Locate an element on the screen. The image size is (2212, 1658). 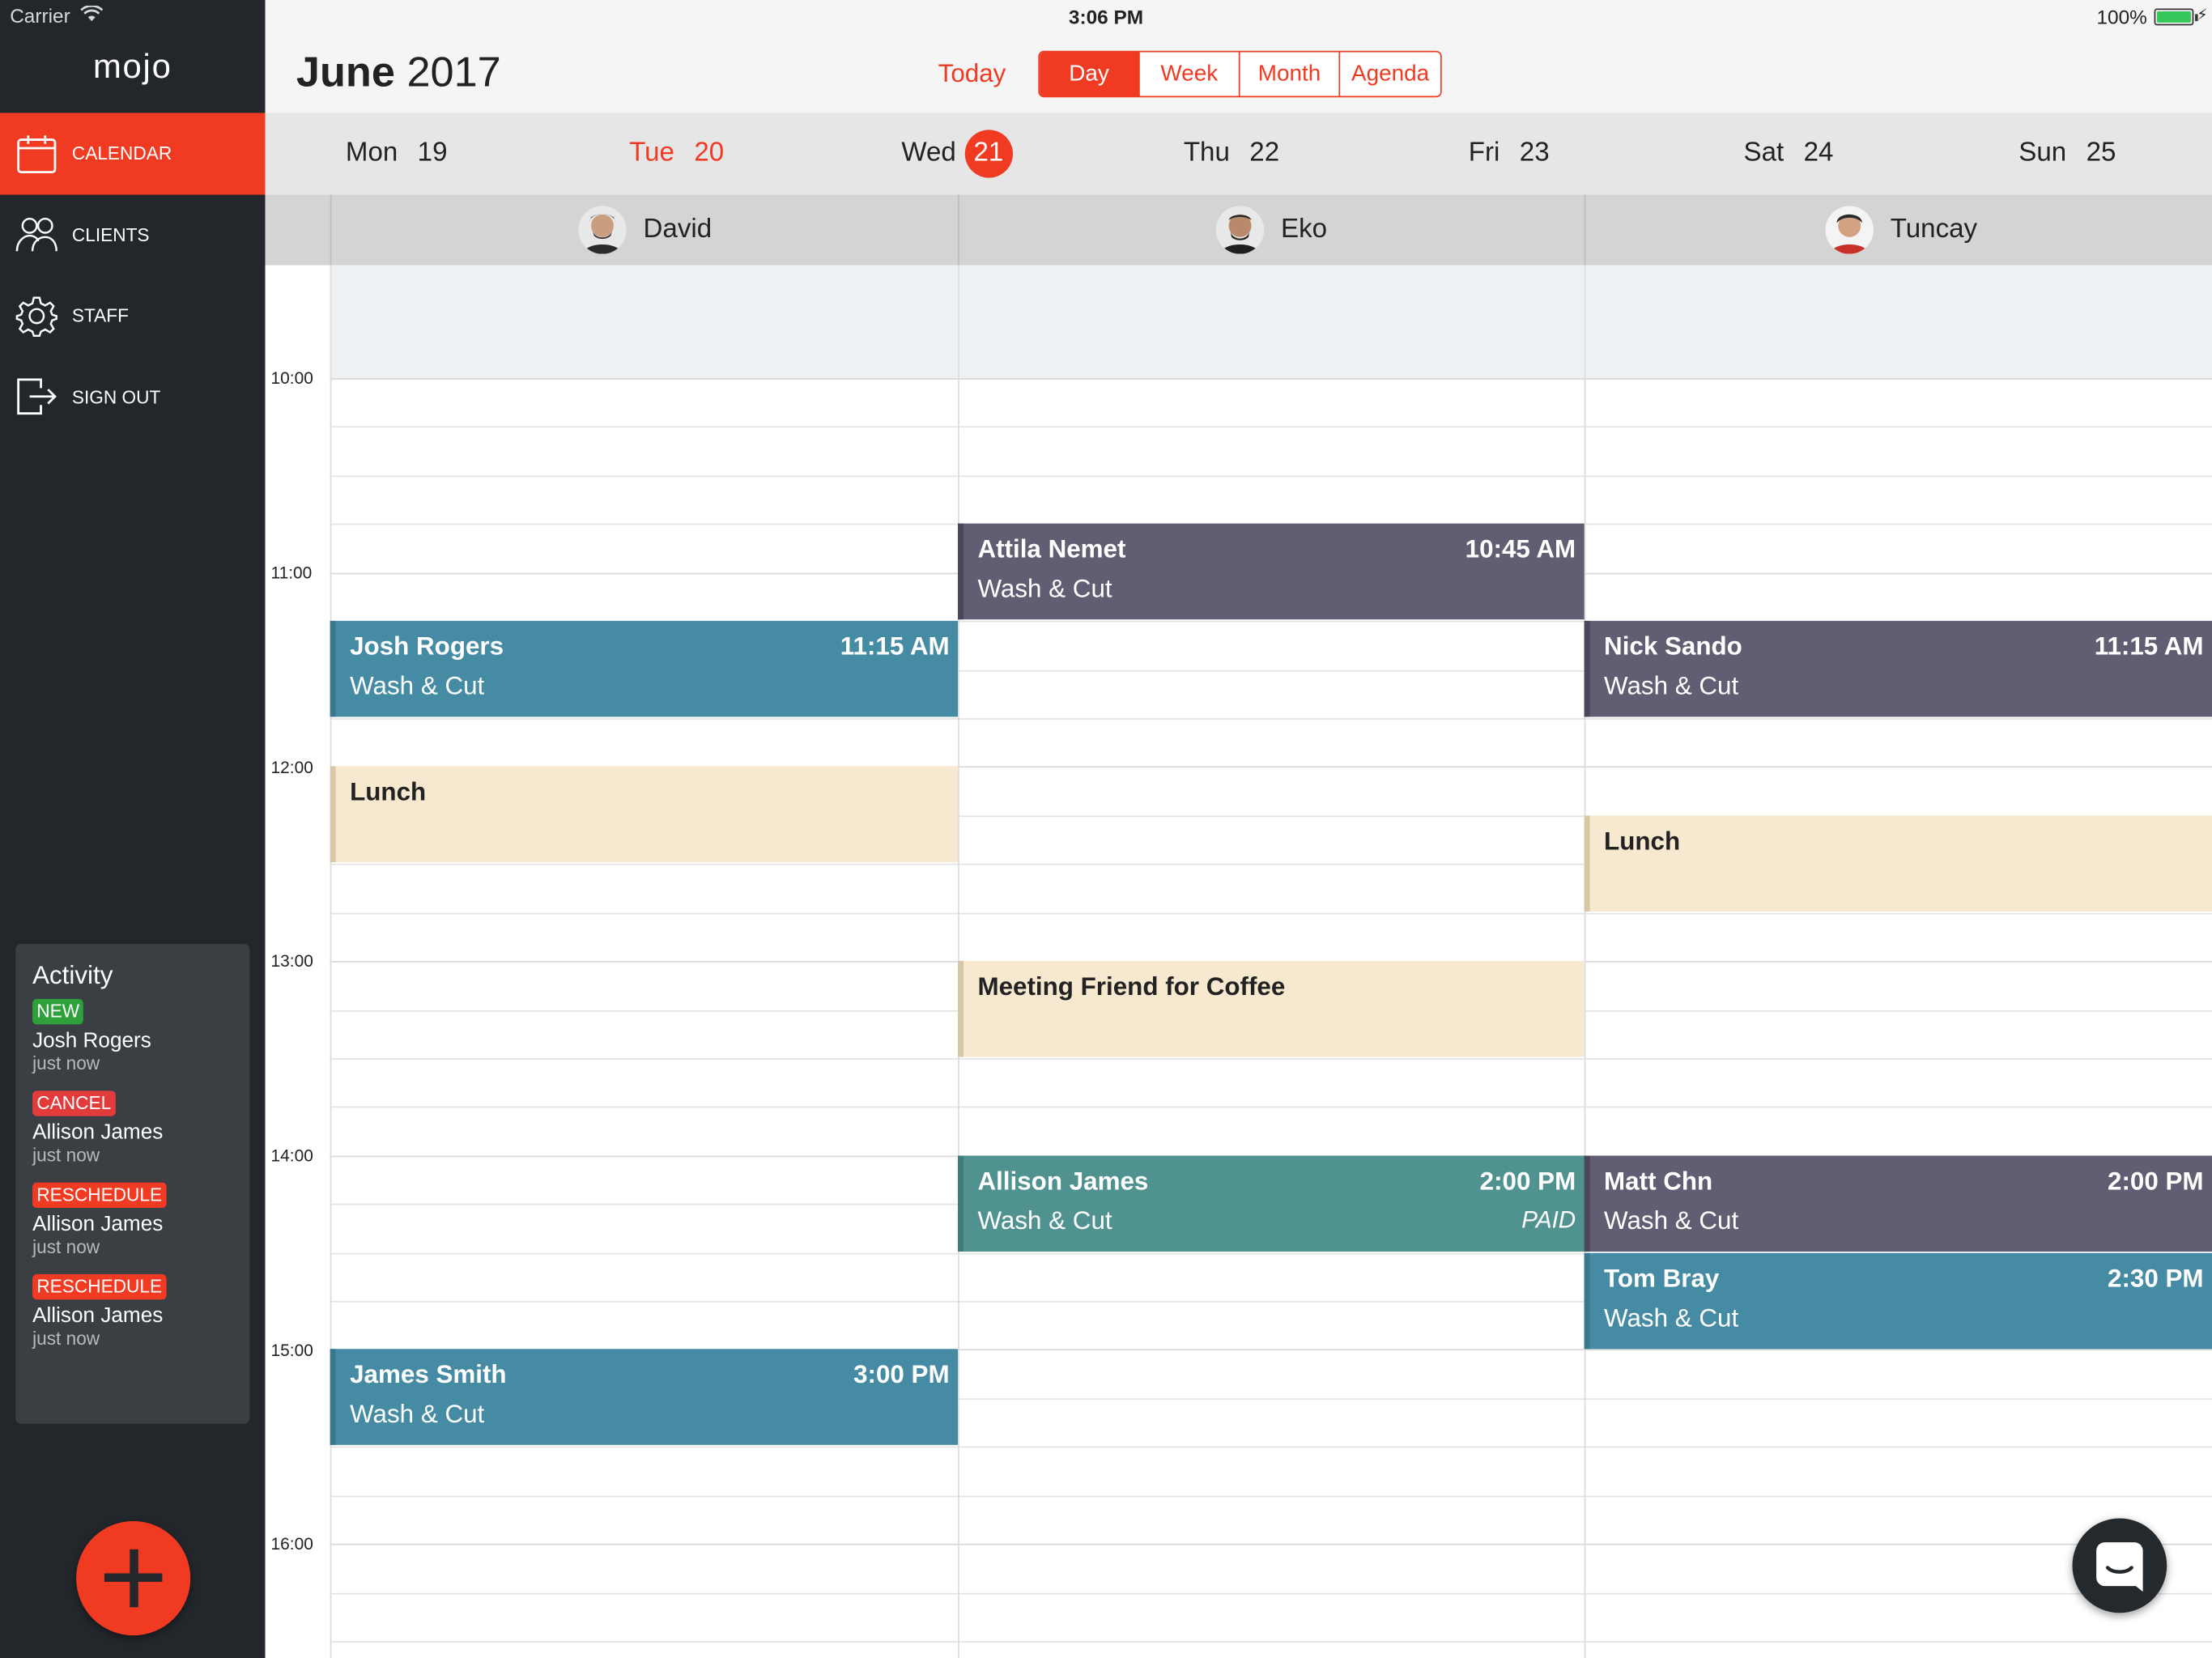
view-month-button: Month is located at coordinates (1290, 74).